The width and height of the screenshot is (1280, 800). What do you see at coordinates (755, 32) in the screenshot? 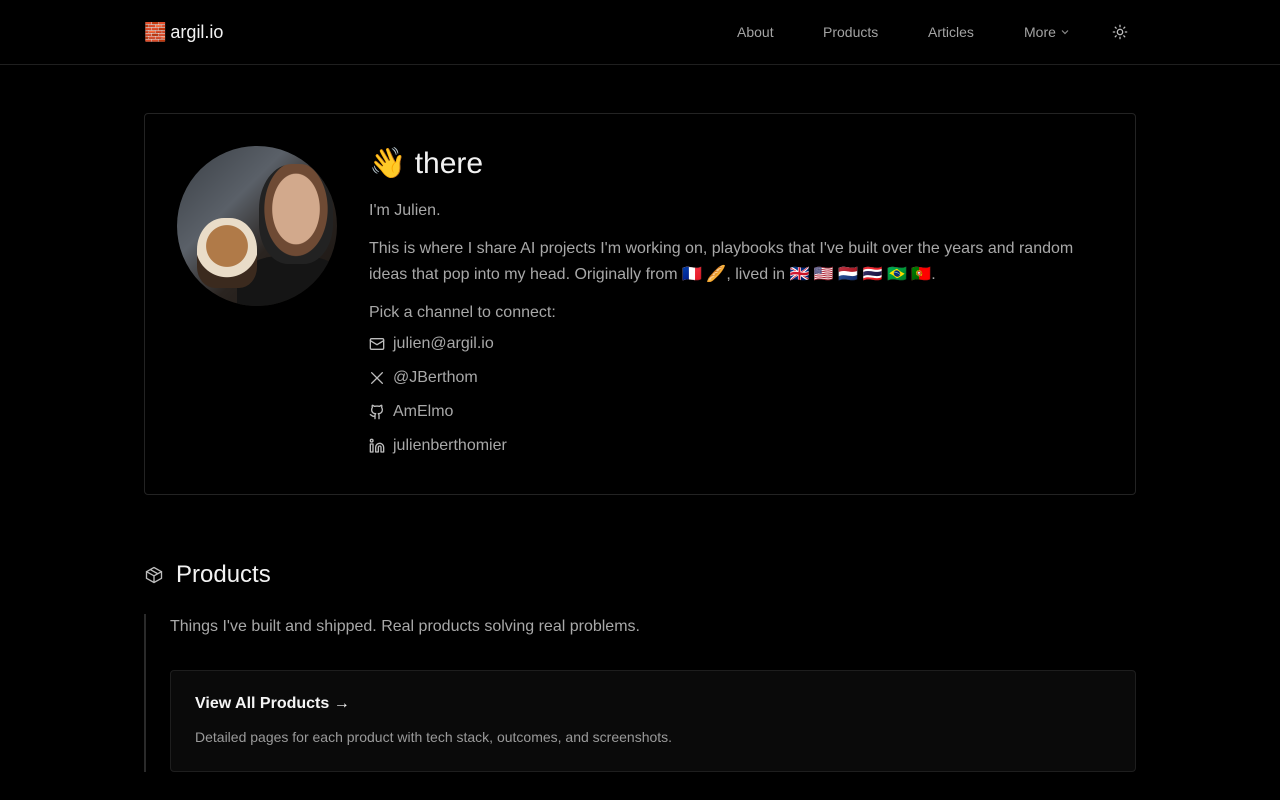
I see `nav-about: About` at bounding box center [755, 32].